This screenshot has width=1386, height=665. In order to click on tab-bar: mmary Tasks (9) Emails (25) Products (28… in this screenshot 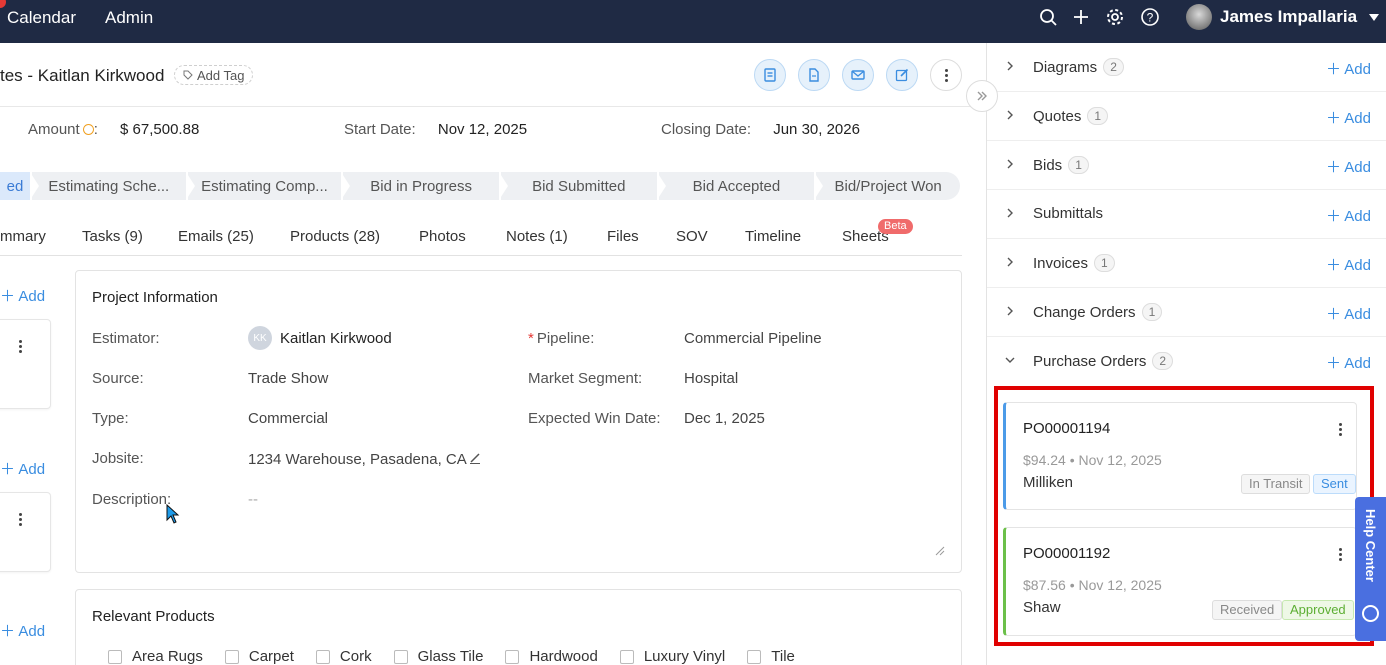, I will do `click(481, 239)`.